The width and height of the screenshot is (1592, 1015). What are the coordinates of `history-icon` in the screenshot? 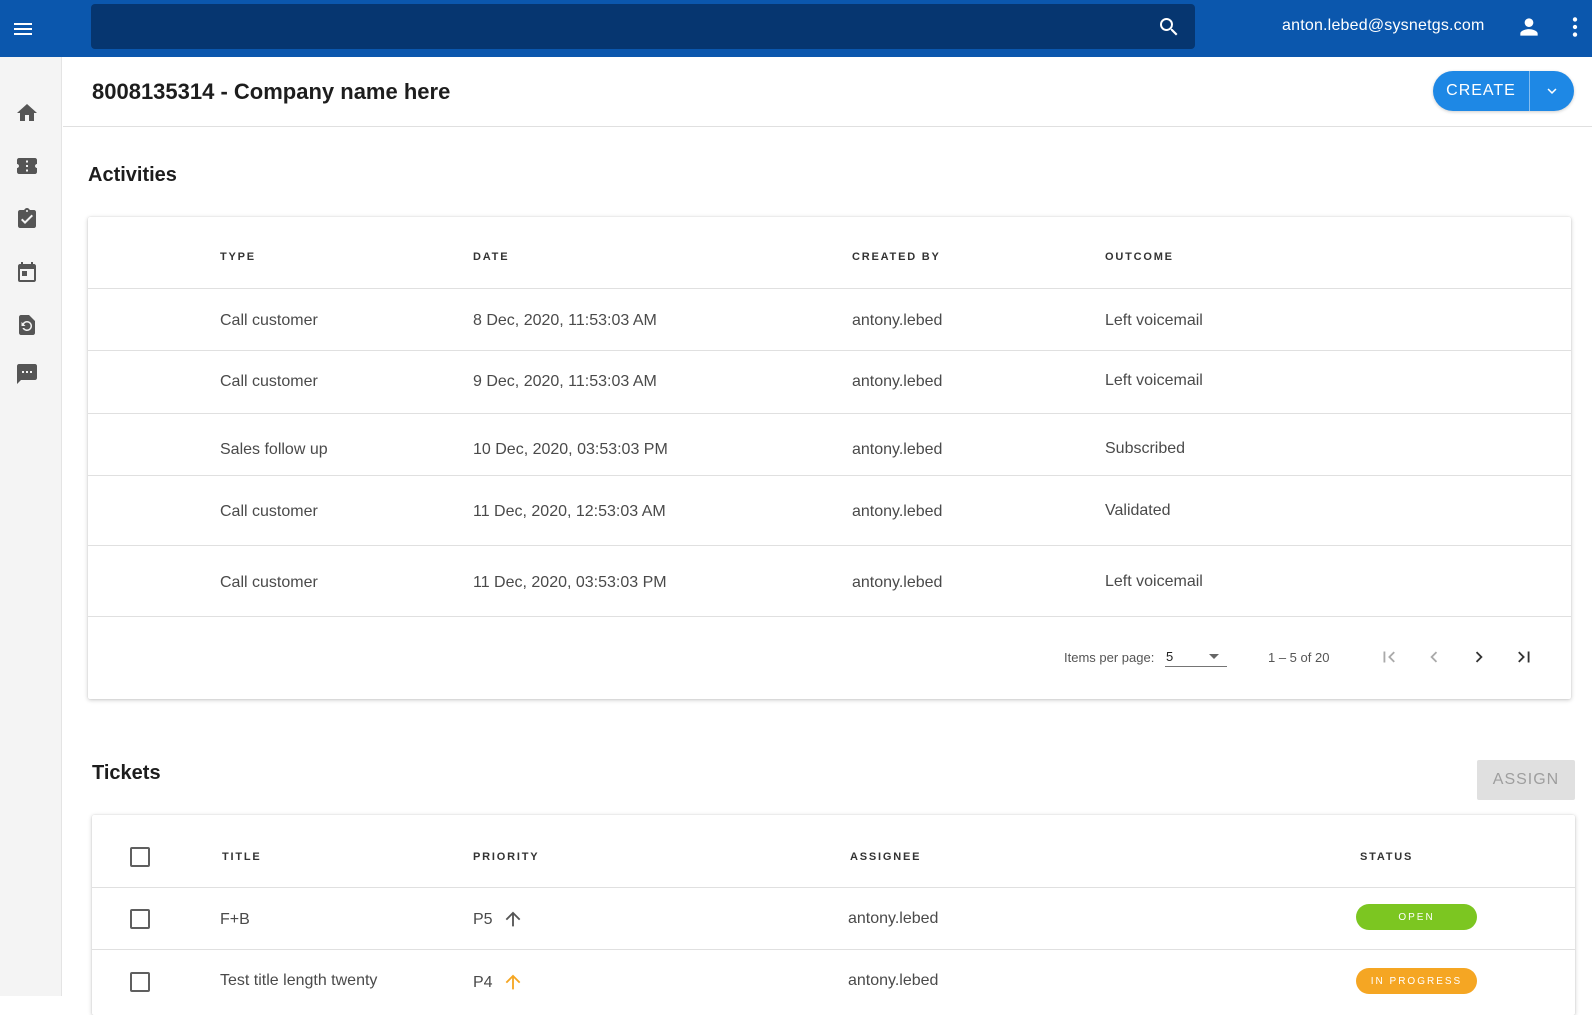 It's located at (27, 325).